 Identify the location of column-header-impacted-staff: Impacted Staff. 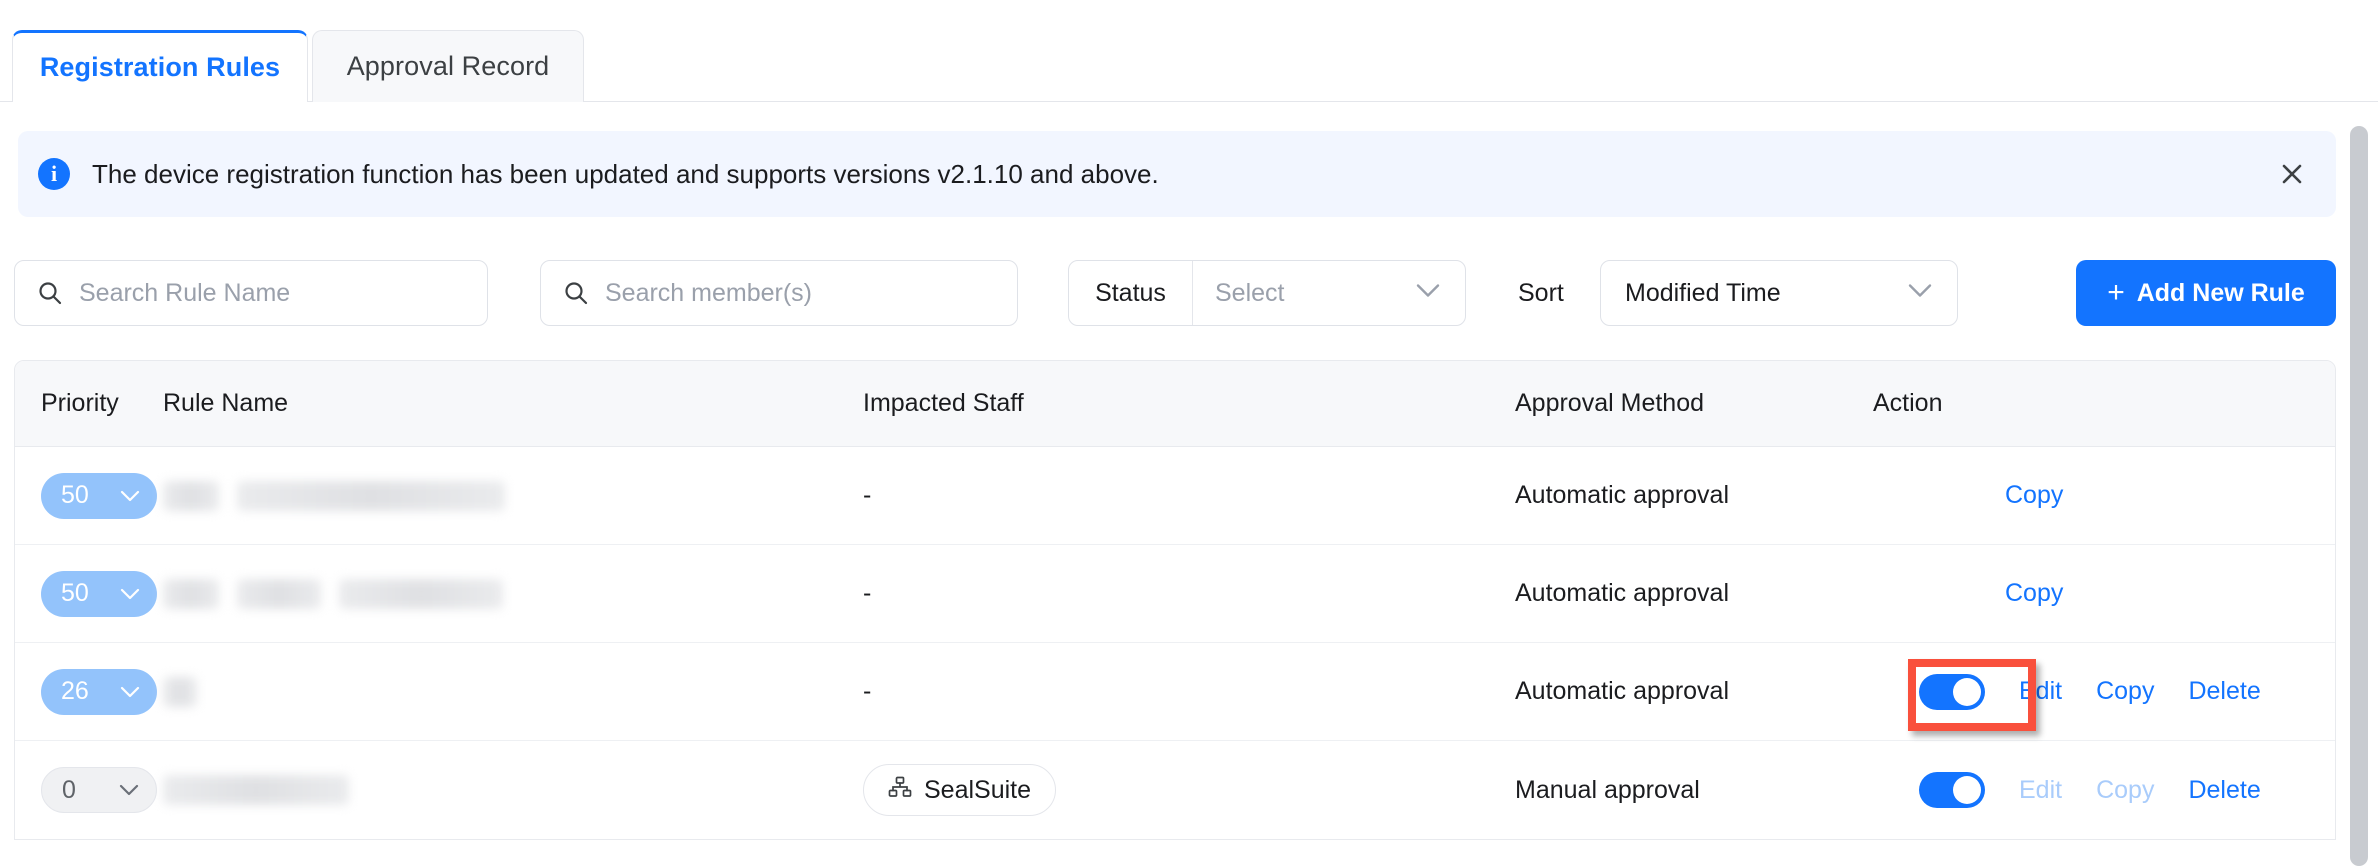
(943, 403).